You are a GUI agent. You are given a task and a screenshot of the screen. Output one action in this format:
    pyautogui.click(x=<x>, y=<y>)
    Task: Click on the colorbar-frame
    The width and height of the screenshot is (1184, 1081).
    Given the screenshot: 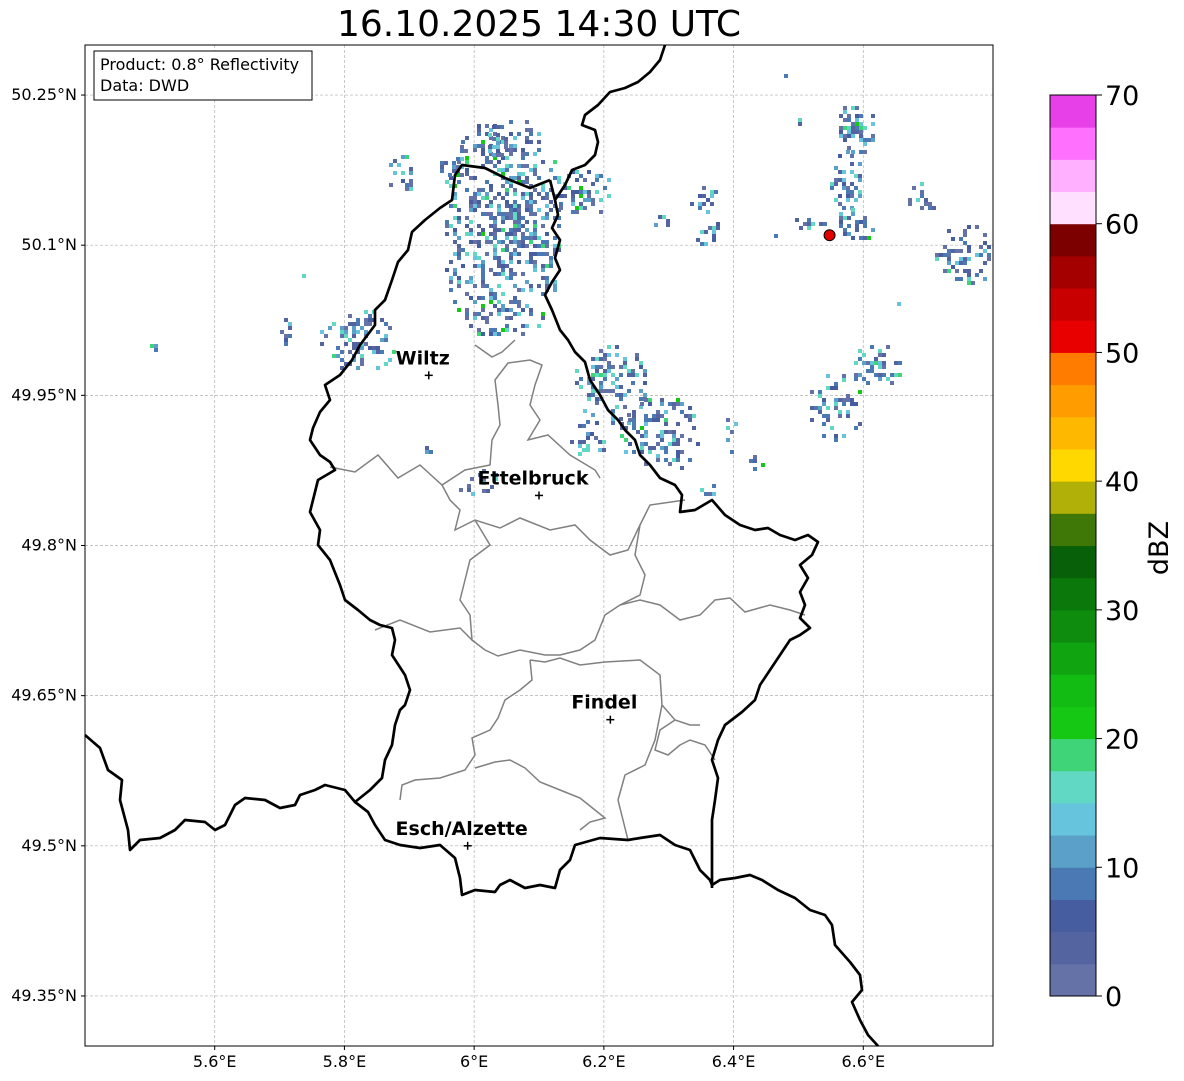 What is the action you would take?
    pyautogui.click(x=1073, y=545)
    